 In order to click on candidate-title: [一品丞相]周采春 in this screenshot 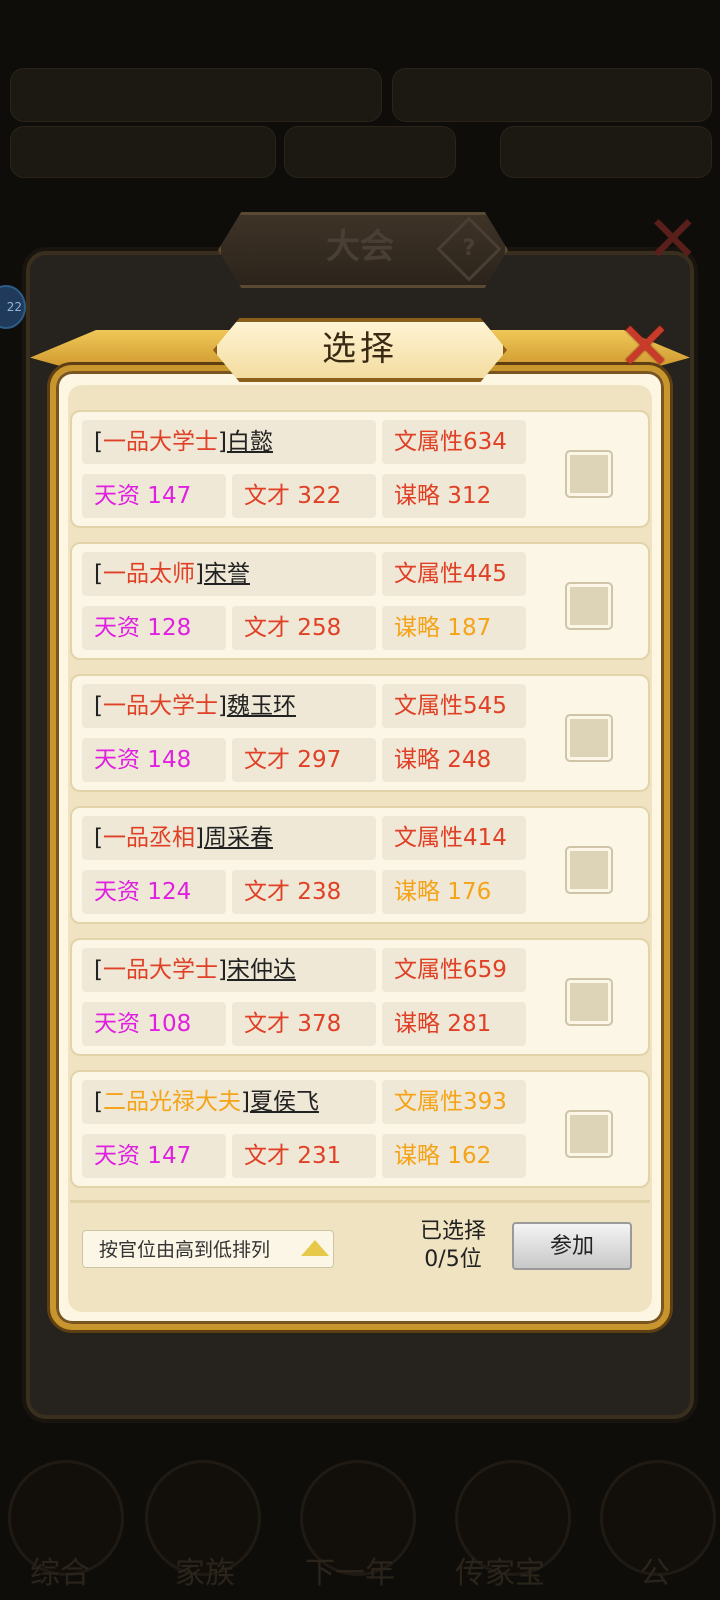, I will do `click(229, 838)`.